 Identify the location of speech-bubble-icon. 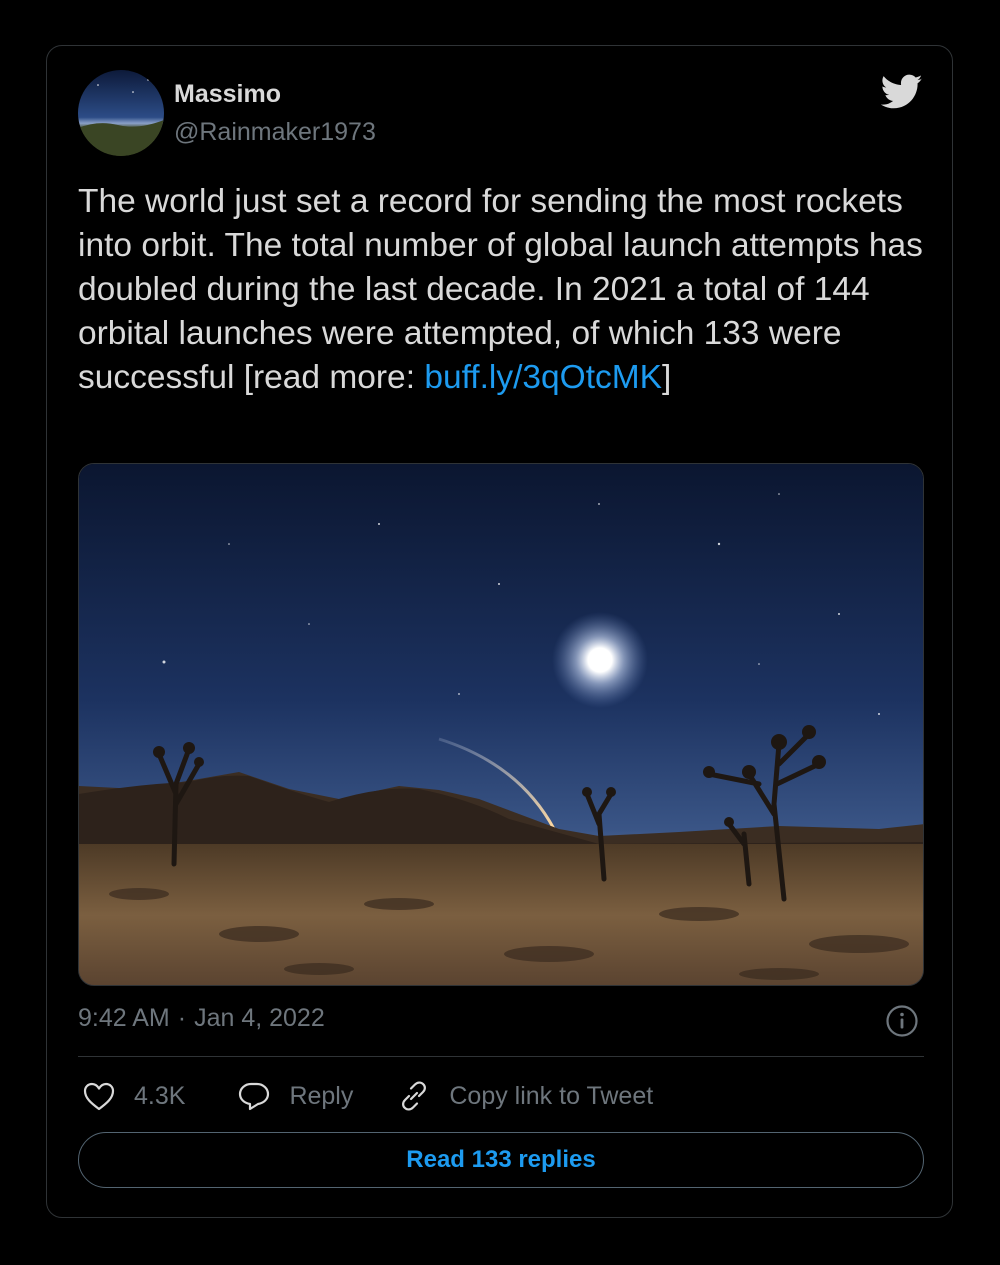
(254, 1096).